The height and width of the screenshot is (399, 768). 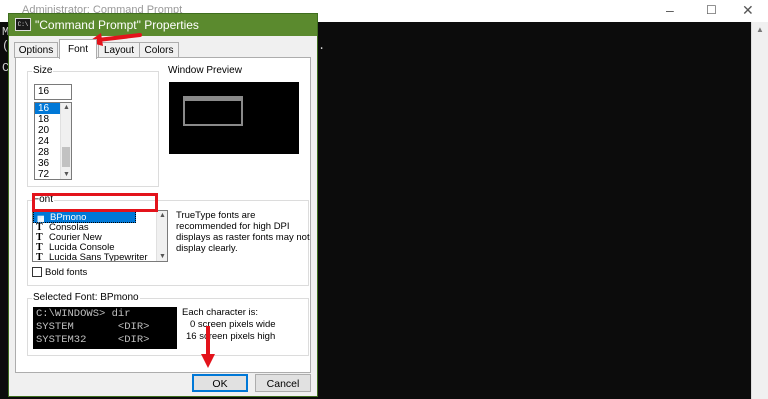 What do you see at coordinates (205, 70) in the screenshot?
I see `window-preview-label: Window Preview` at bounding box center [205, 70].